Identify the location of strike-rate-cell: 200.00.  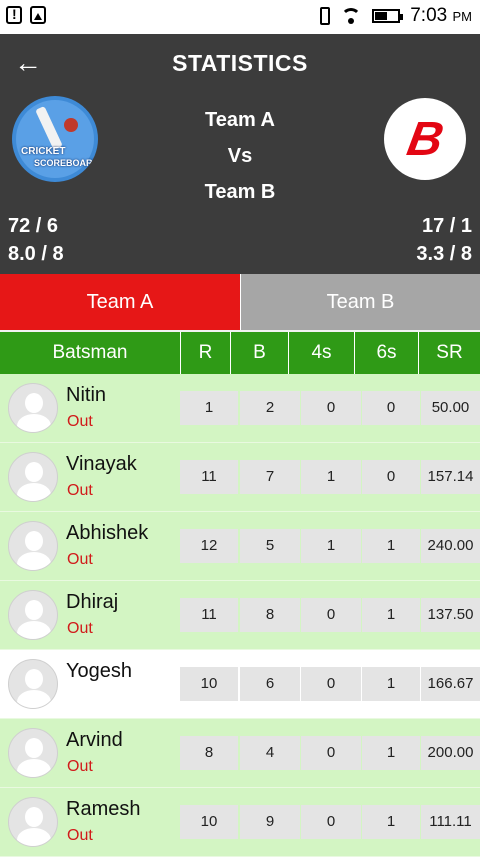
(450, 753).